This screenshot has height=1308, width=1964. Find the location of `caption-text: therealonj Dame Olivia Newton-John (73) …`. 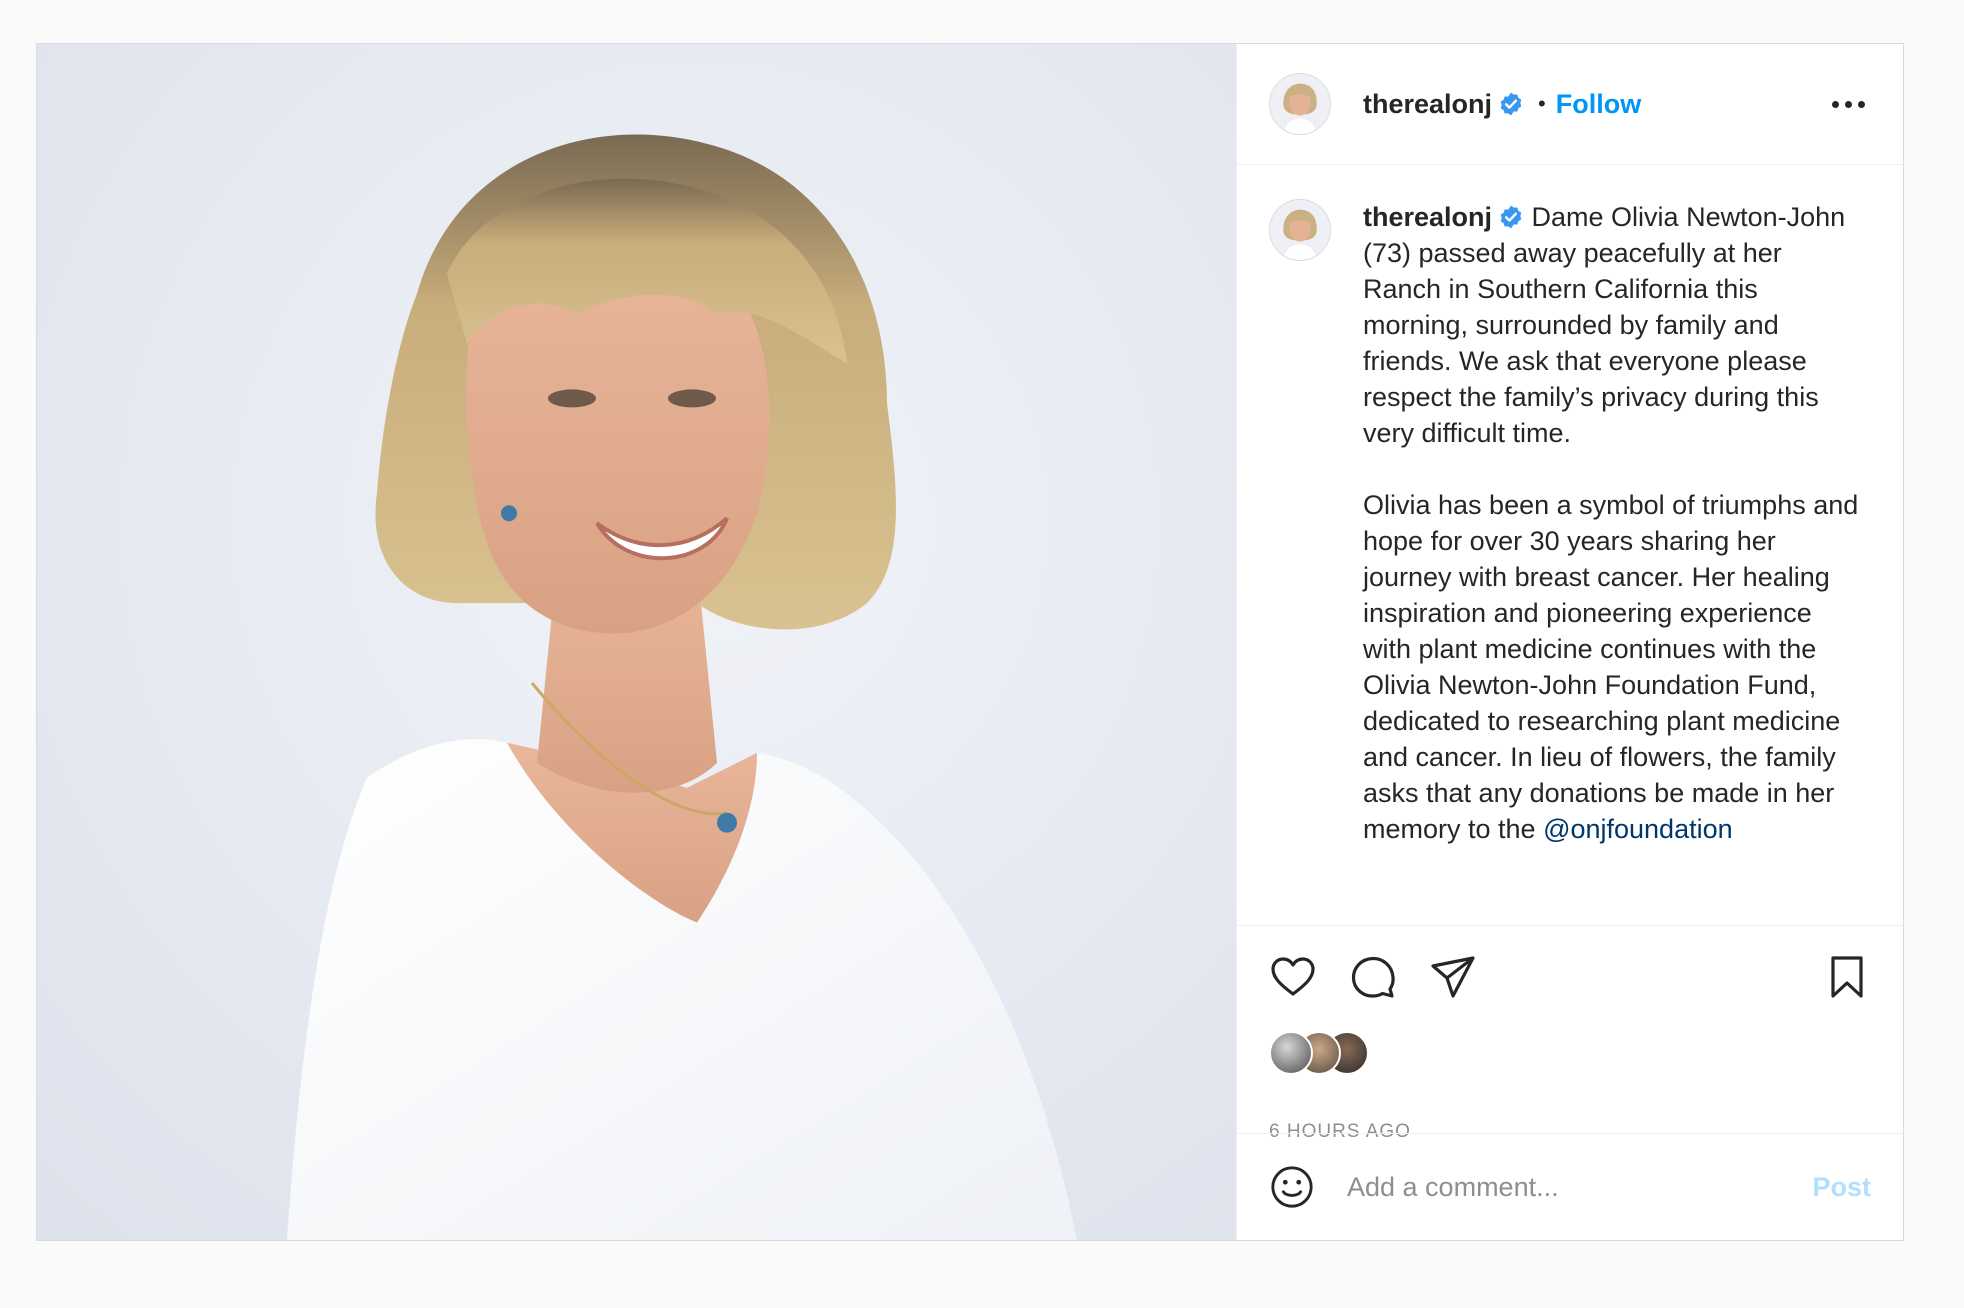

caption-text: therealonj Dame Olivia Newton-John (73) … is located at coordinates (1611, 523).